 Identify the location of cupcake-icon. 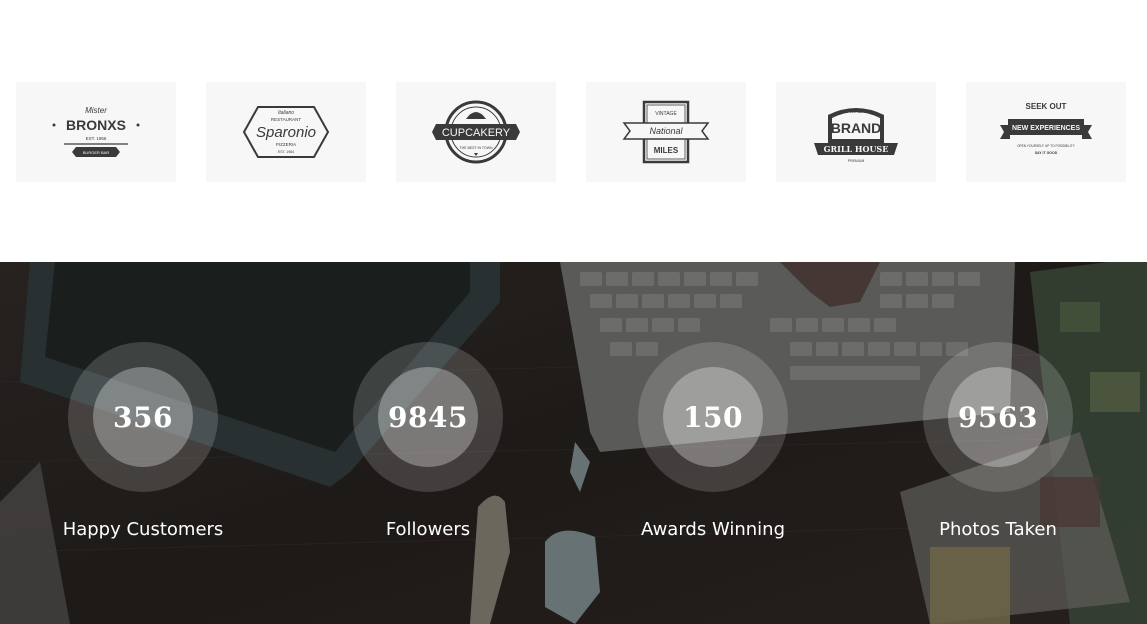
(476, 115).